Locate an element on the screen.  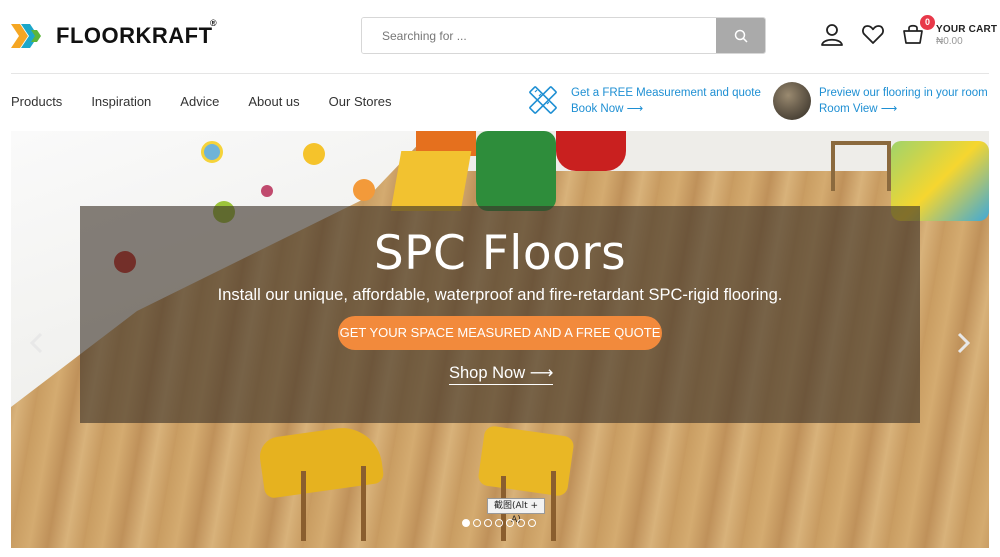
brand-logo: FLOORKRAFT ® is located at coordinates (114, 34).